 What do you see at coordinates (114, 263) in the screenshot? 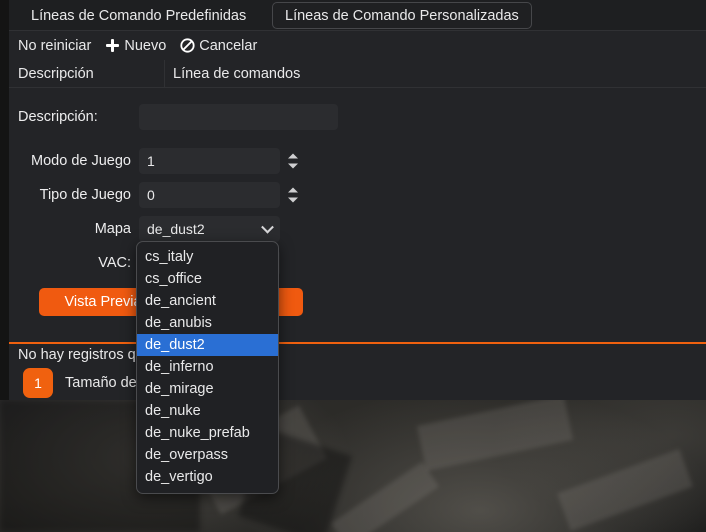
I see `vac-label: VAC:` at bounding box center [114, 263].